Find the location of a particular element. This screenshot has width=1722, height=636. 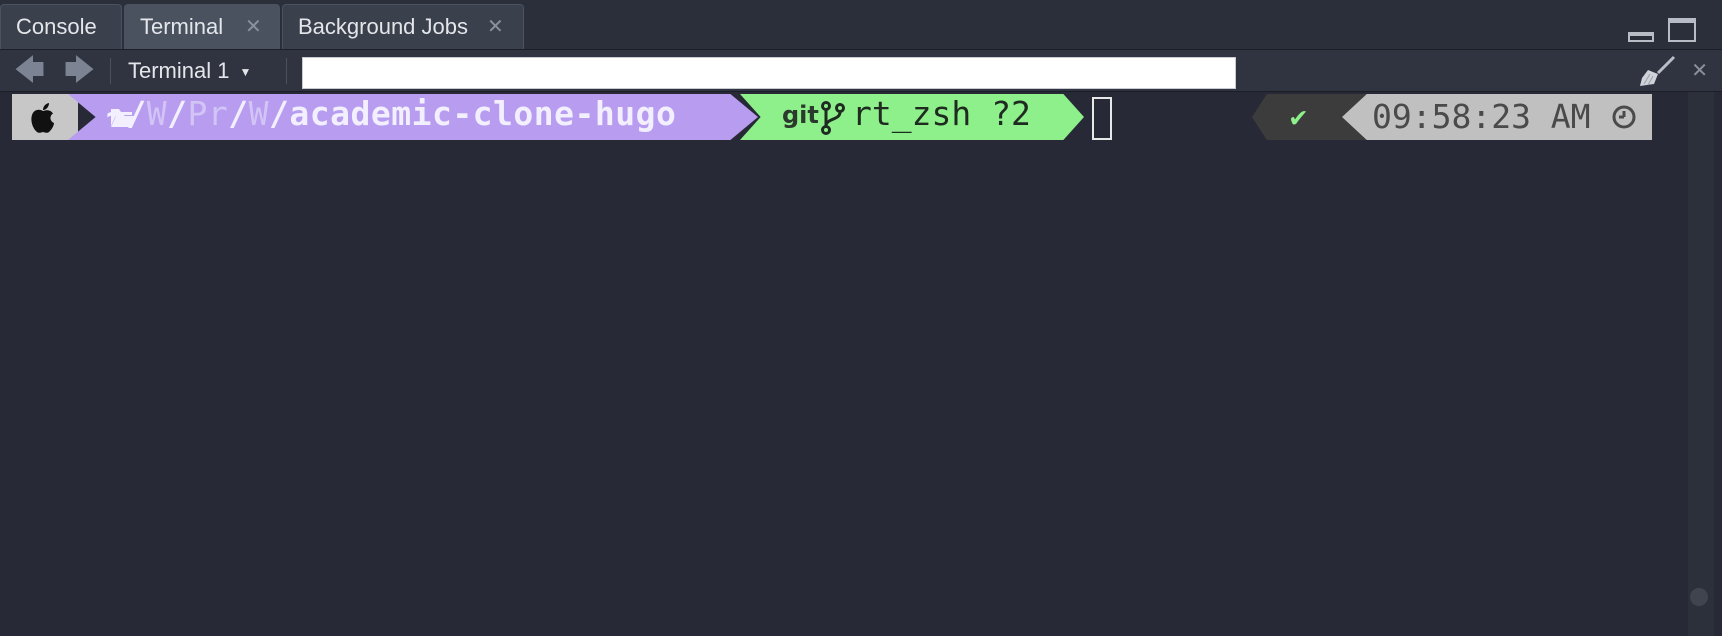

prompt-time: 09:58:23 AM is located at coordinates (1481, 116).